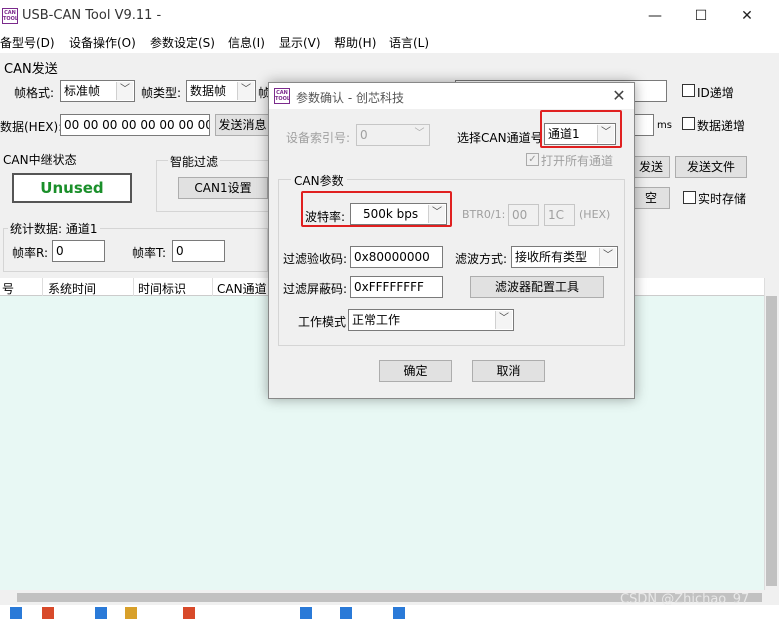 This screenshot has width=779, height=620. I want to click on data-hex-input: 00 00 00 00 00 00 00 00, so click(135, 125).